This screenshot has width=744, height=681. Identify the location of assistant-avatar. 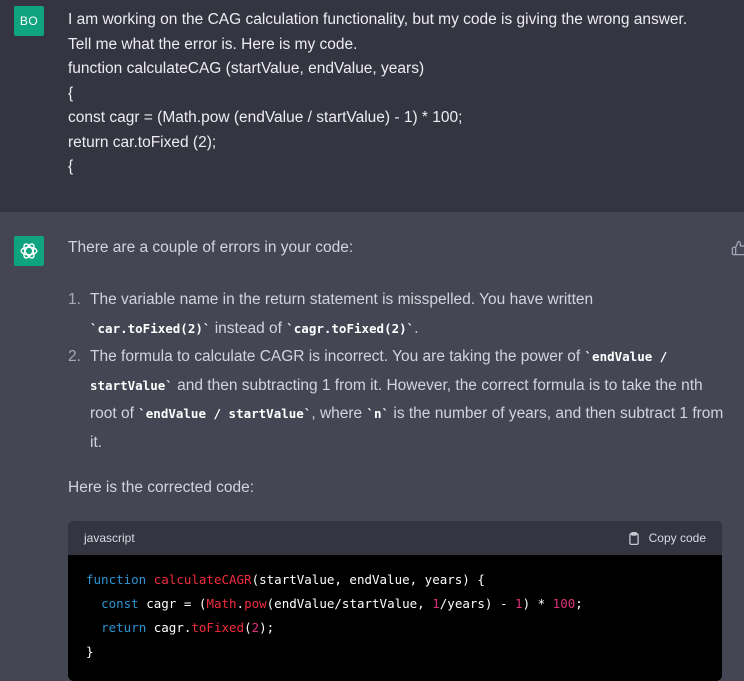
(29, 251).